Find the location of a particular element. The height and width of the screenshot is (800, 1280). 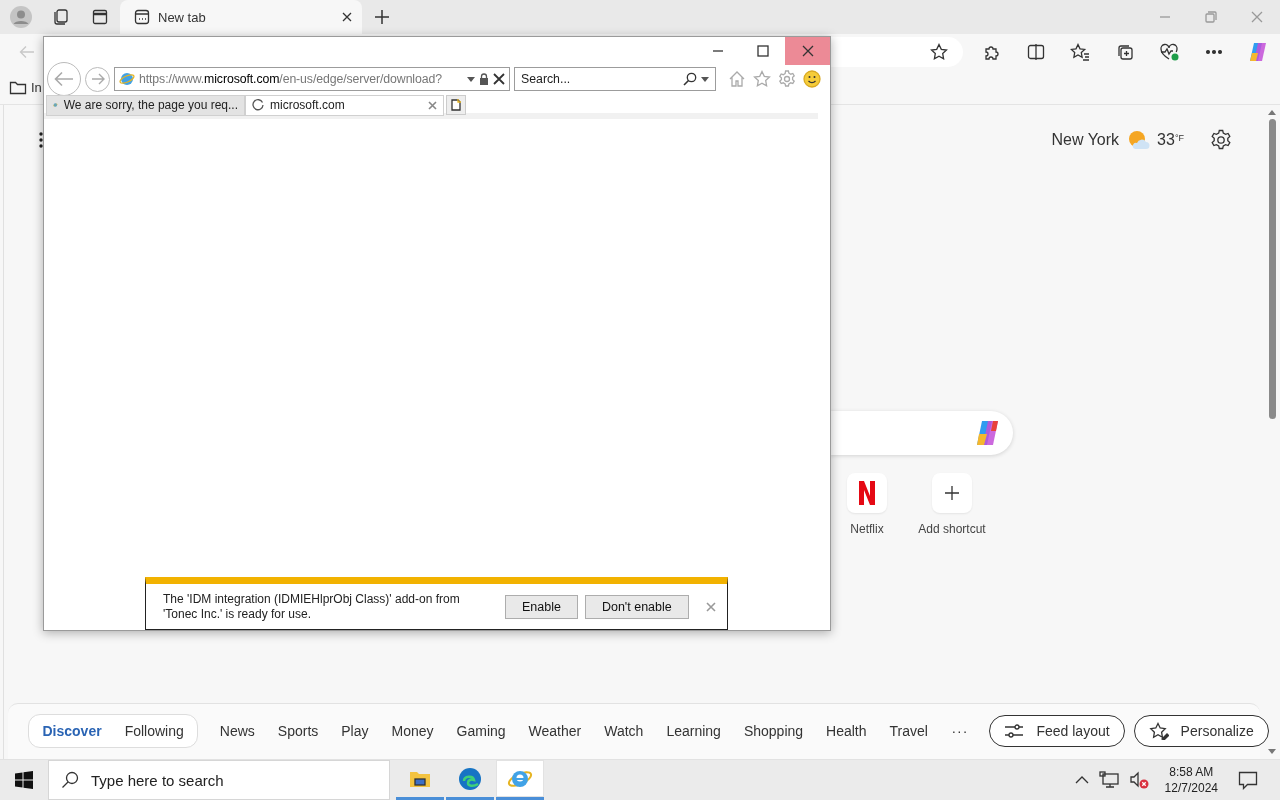

tab-actions-icon is located at coordinates (61, 17).